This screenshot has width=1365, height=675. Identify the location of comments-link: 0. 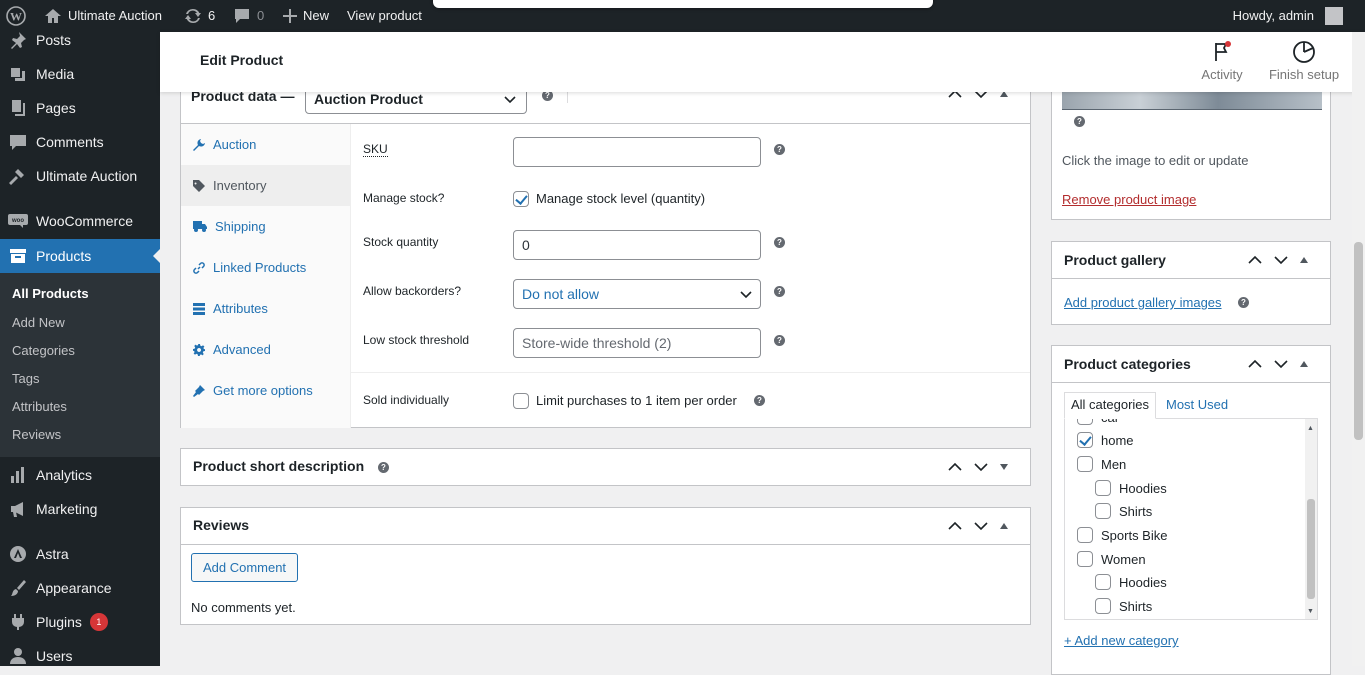
(248, 16).